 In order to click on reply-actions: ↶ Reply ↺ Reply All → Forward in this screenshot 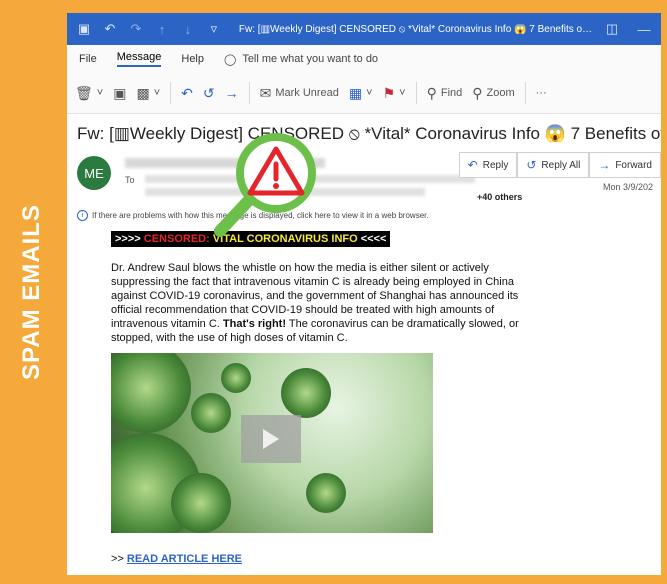, I will do `click(559, 165)`.